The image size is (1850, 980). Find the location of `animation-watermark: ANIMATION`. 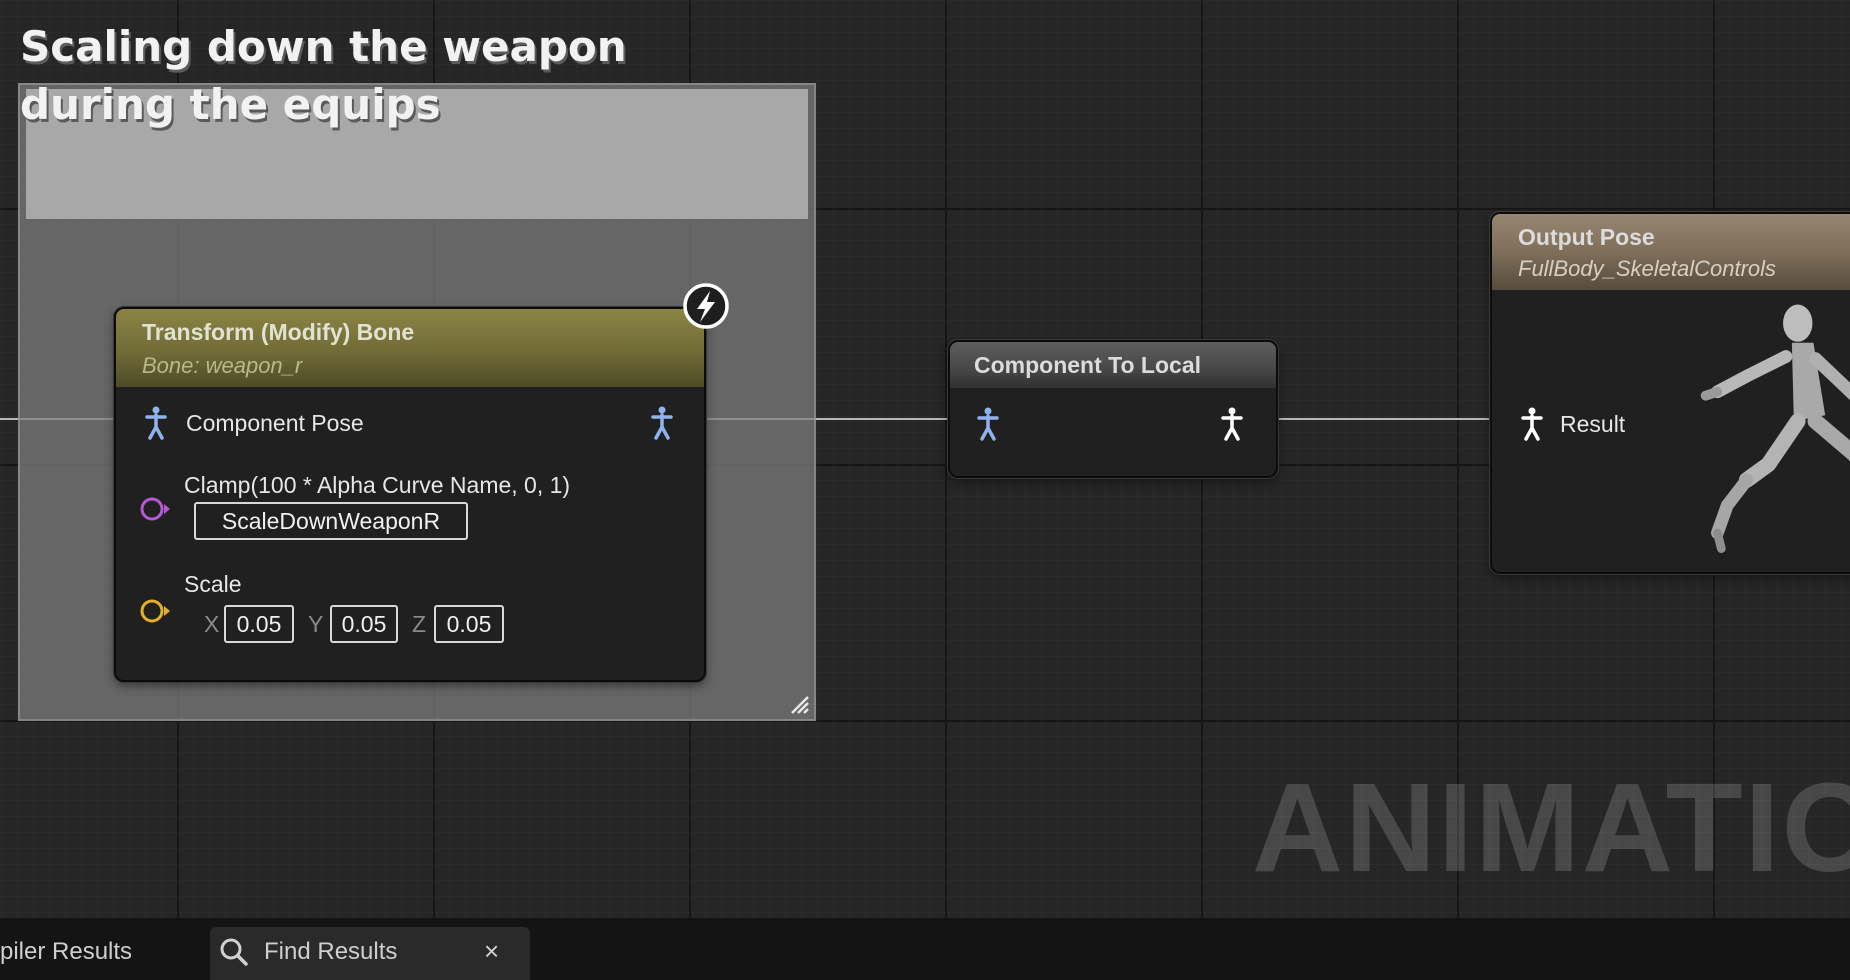

animation-watermark: ANIMATION is located at coordinates (1551, 827).